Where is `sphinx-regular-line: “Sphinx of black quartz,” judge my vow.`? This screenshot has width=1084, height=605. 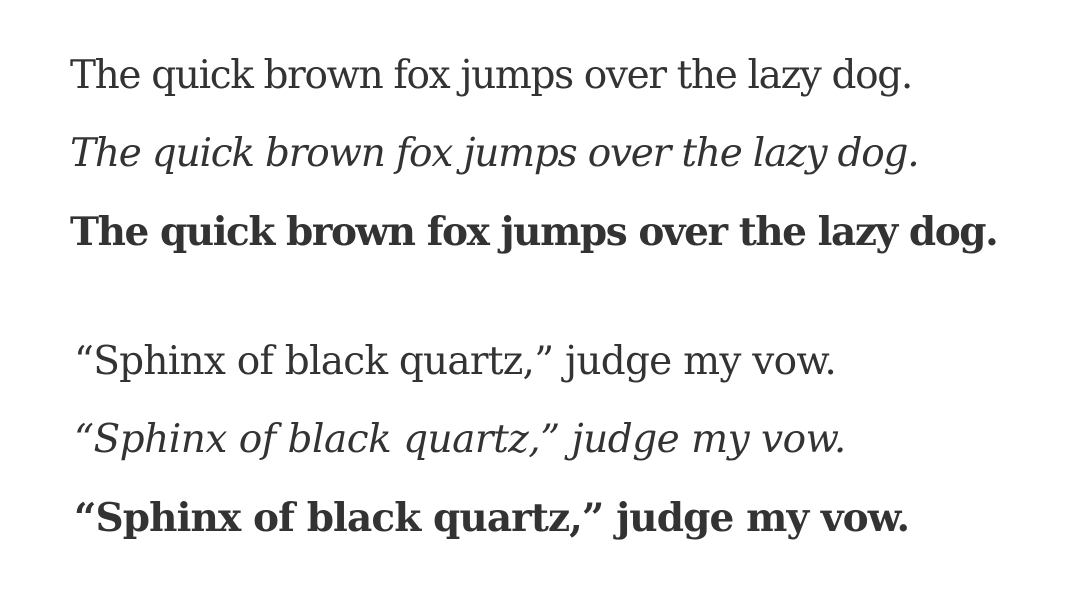 sphinx-regular-line: “Sphinx of black quartz,” judge my vow. is located at coordinates (455, 361).